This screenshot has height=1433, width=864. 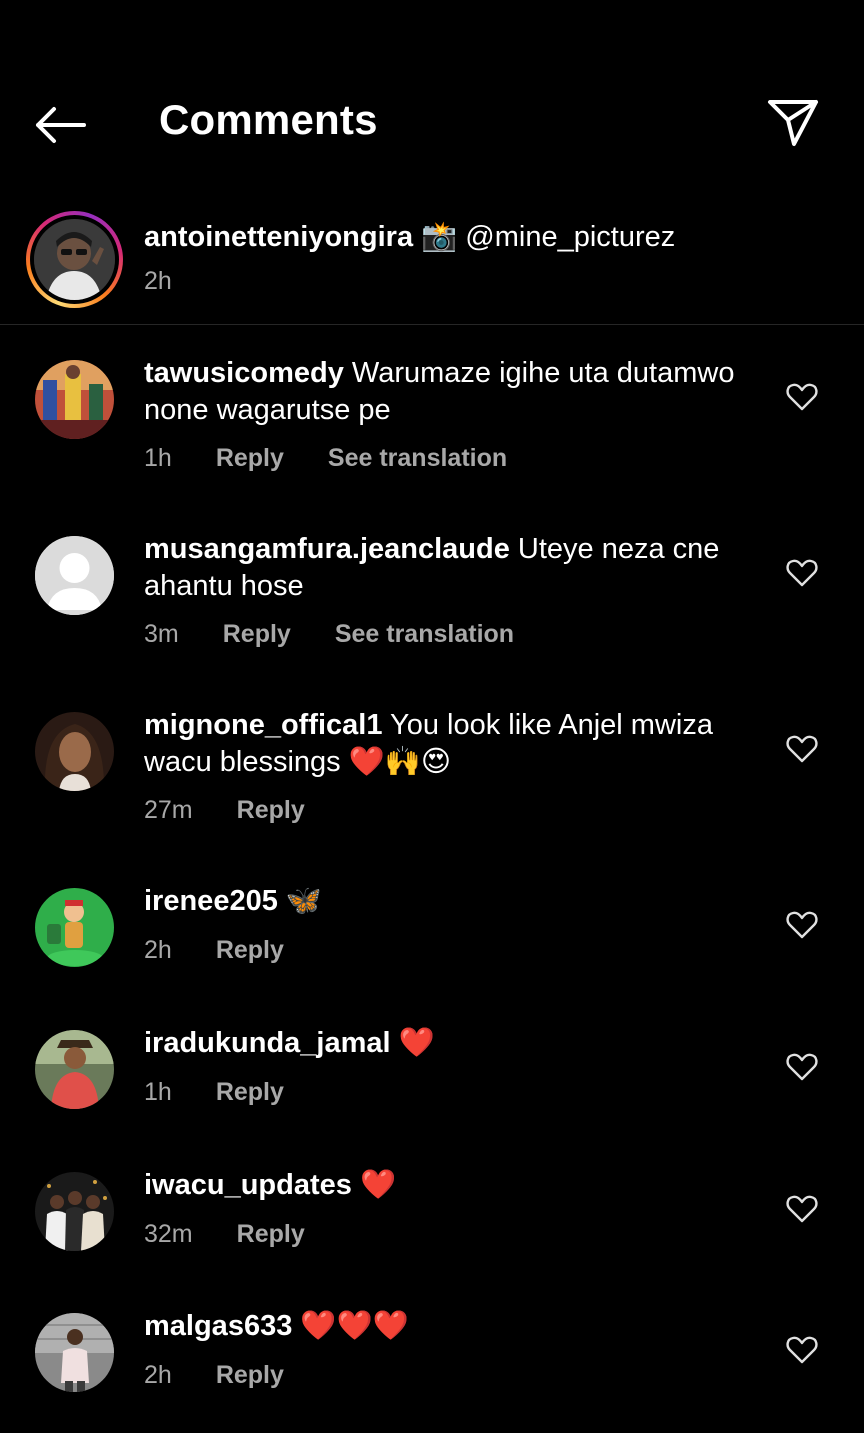 What do you see at coordinates (267, 1043) in the screenshot?
I see `comment-username: iradukunda_jamal` at bounding box center [267, 1043].